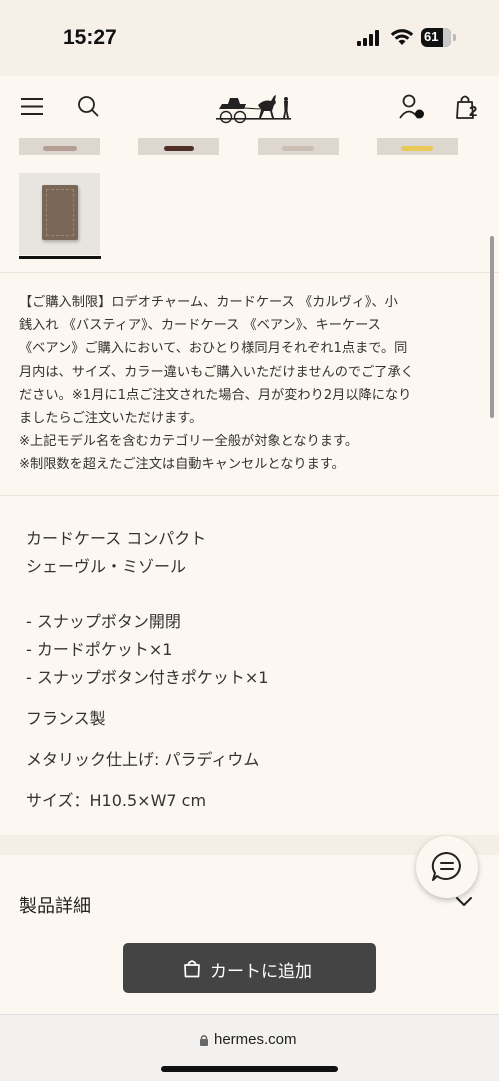 The height and width of the screenshot is (1081, 499). What do you see at coordinates (99, 649) in the screenshot?
I see `feature-item: - カードポケット×1` at bounding box center [99, 649].